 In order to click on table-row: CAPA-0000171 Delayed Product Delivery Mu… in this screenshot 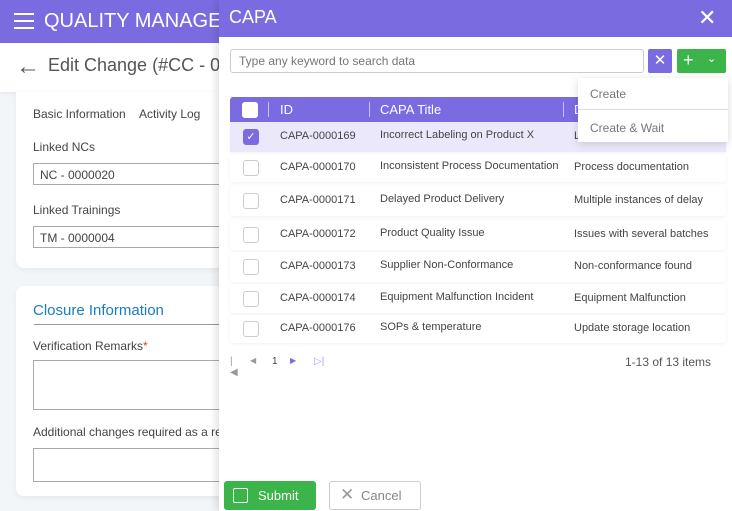, I will do `click(478, 201)`.